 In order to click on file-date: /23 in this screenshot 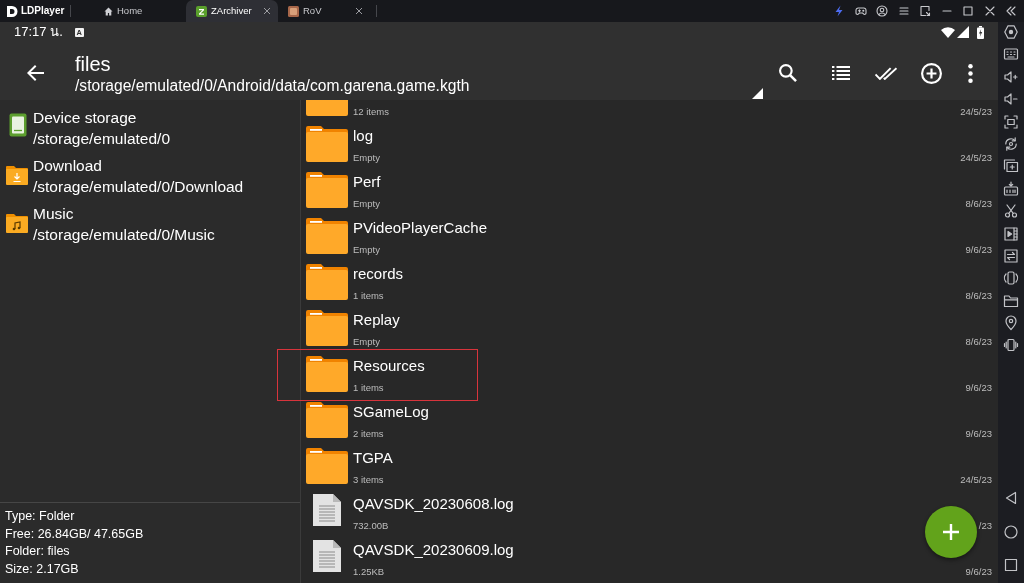, I will do `click(985, 526)`.